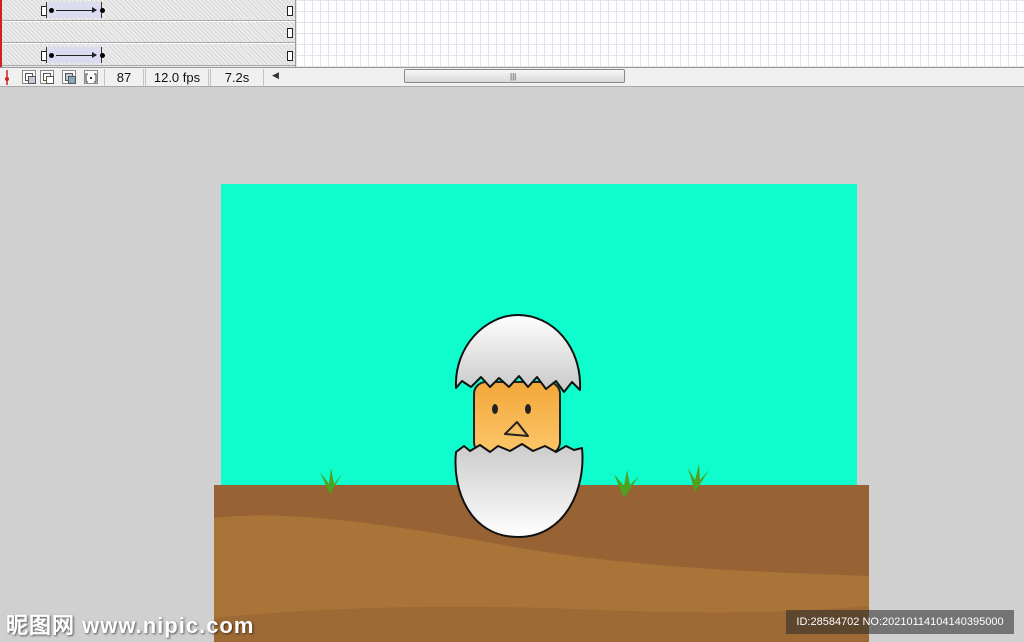  What do you see at coordinates (50, 80) in the screenshot?
I see `onion-outline-icon-back` at bounding box center [50, 80].